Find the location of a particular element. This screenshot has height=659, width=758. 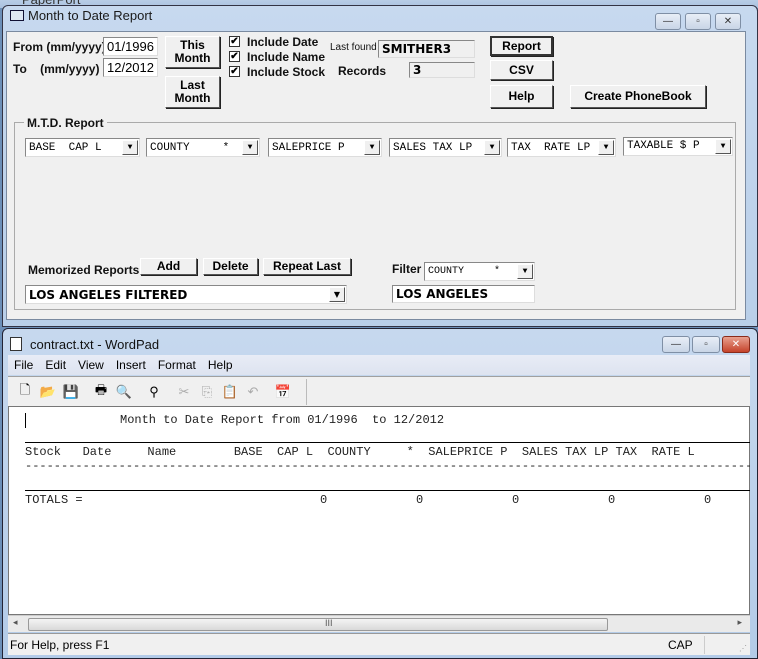

column-select-3: SALEPRICE P ▼ is located at coordinates (325, 147).